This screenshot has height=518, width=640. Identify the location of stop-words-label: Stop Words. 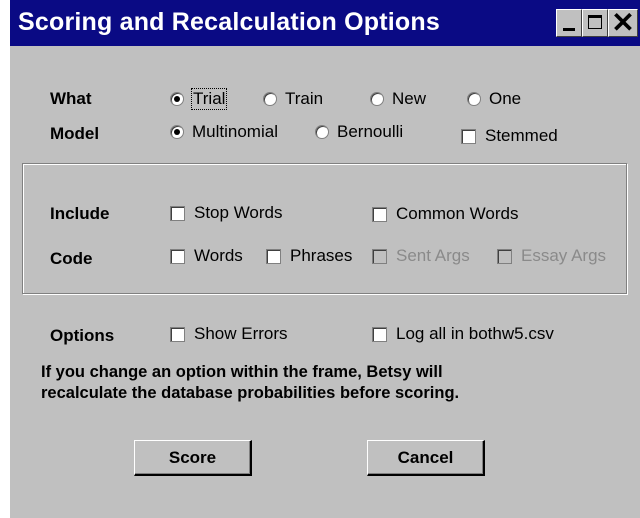
(238, 212).